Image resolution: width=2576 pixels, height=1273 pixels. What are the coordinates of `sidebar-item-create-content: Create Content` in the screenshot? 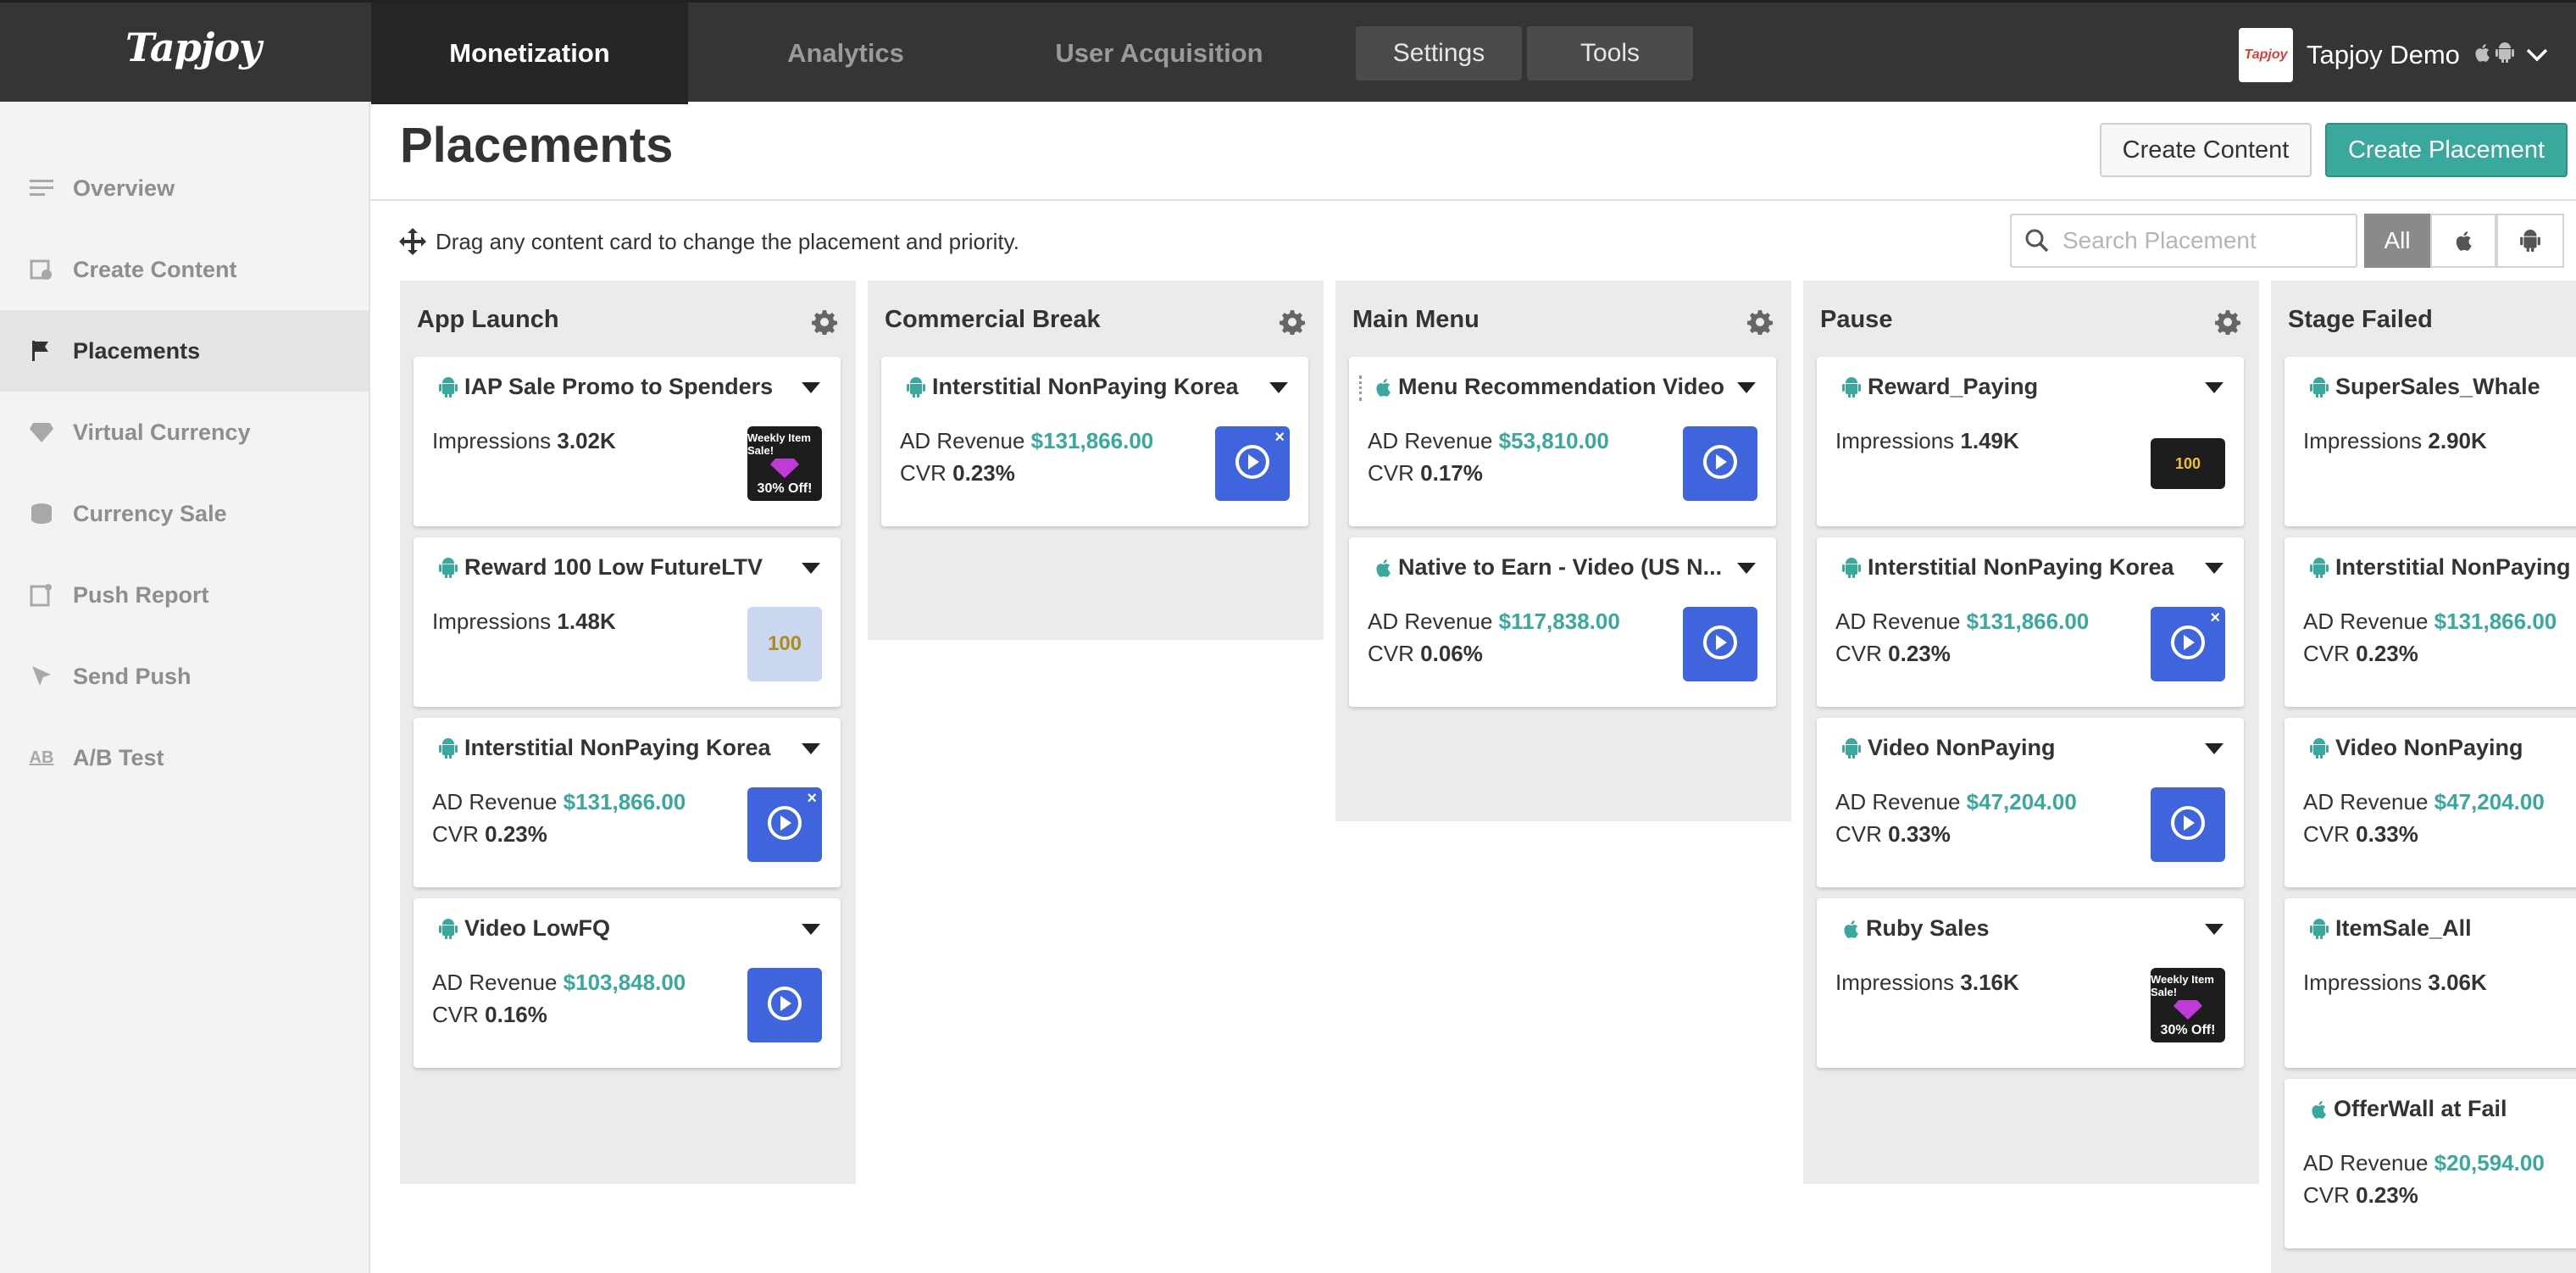 It's located at (184, 270).